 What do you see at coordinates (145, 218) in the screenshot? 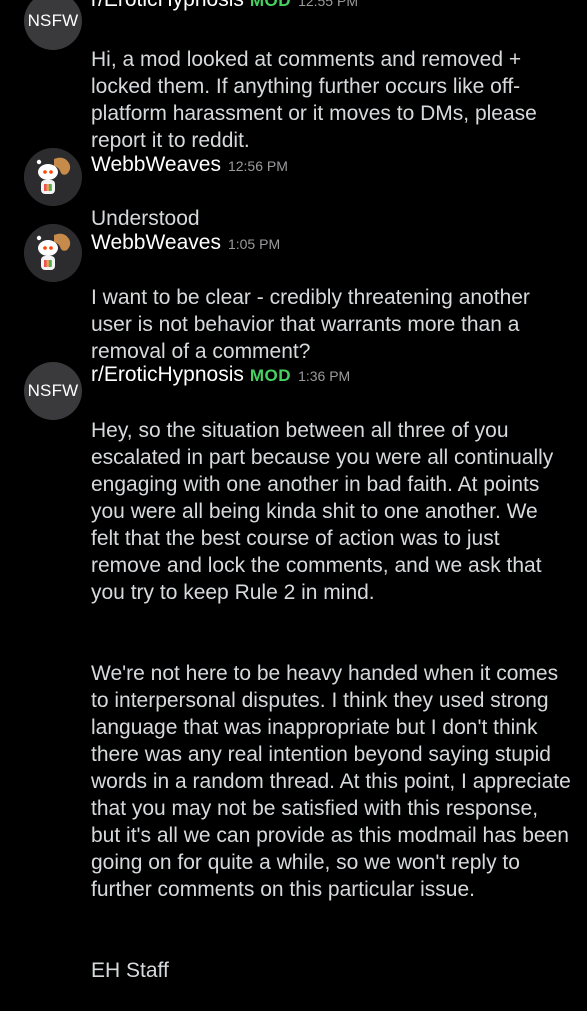
I see `message-paragraph: Understood` at bounding box center [145, 218].